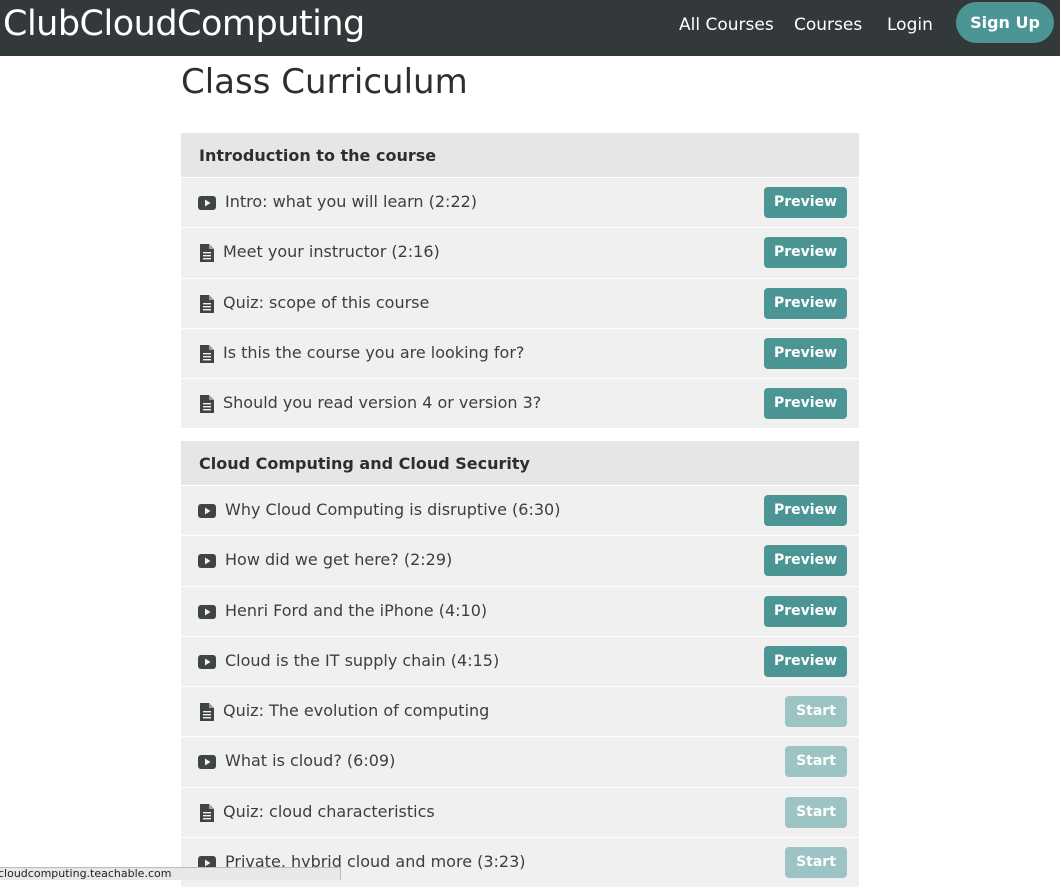  Describe the element at coordinates (520, 712) in the screenshot. I see `lecture-item: Quiz: The evolution of computing Start` at that location.